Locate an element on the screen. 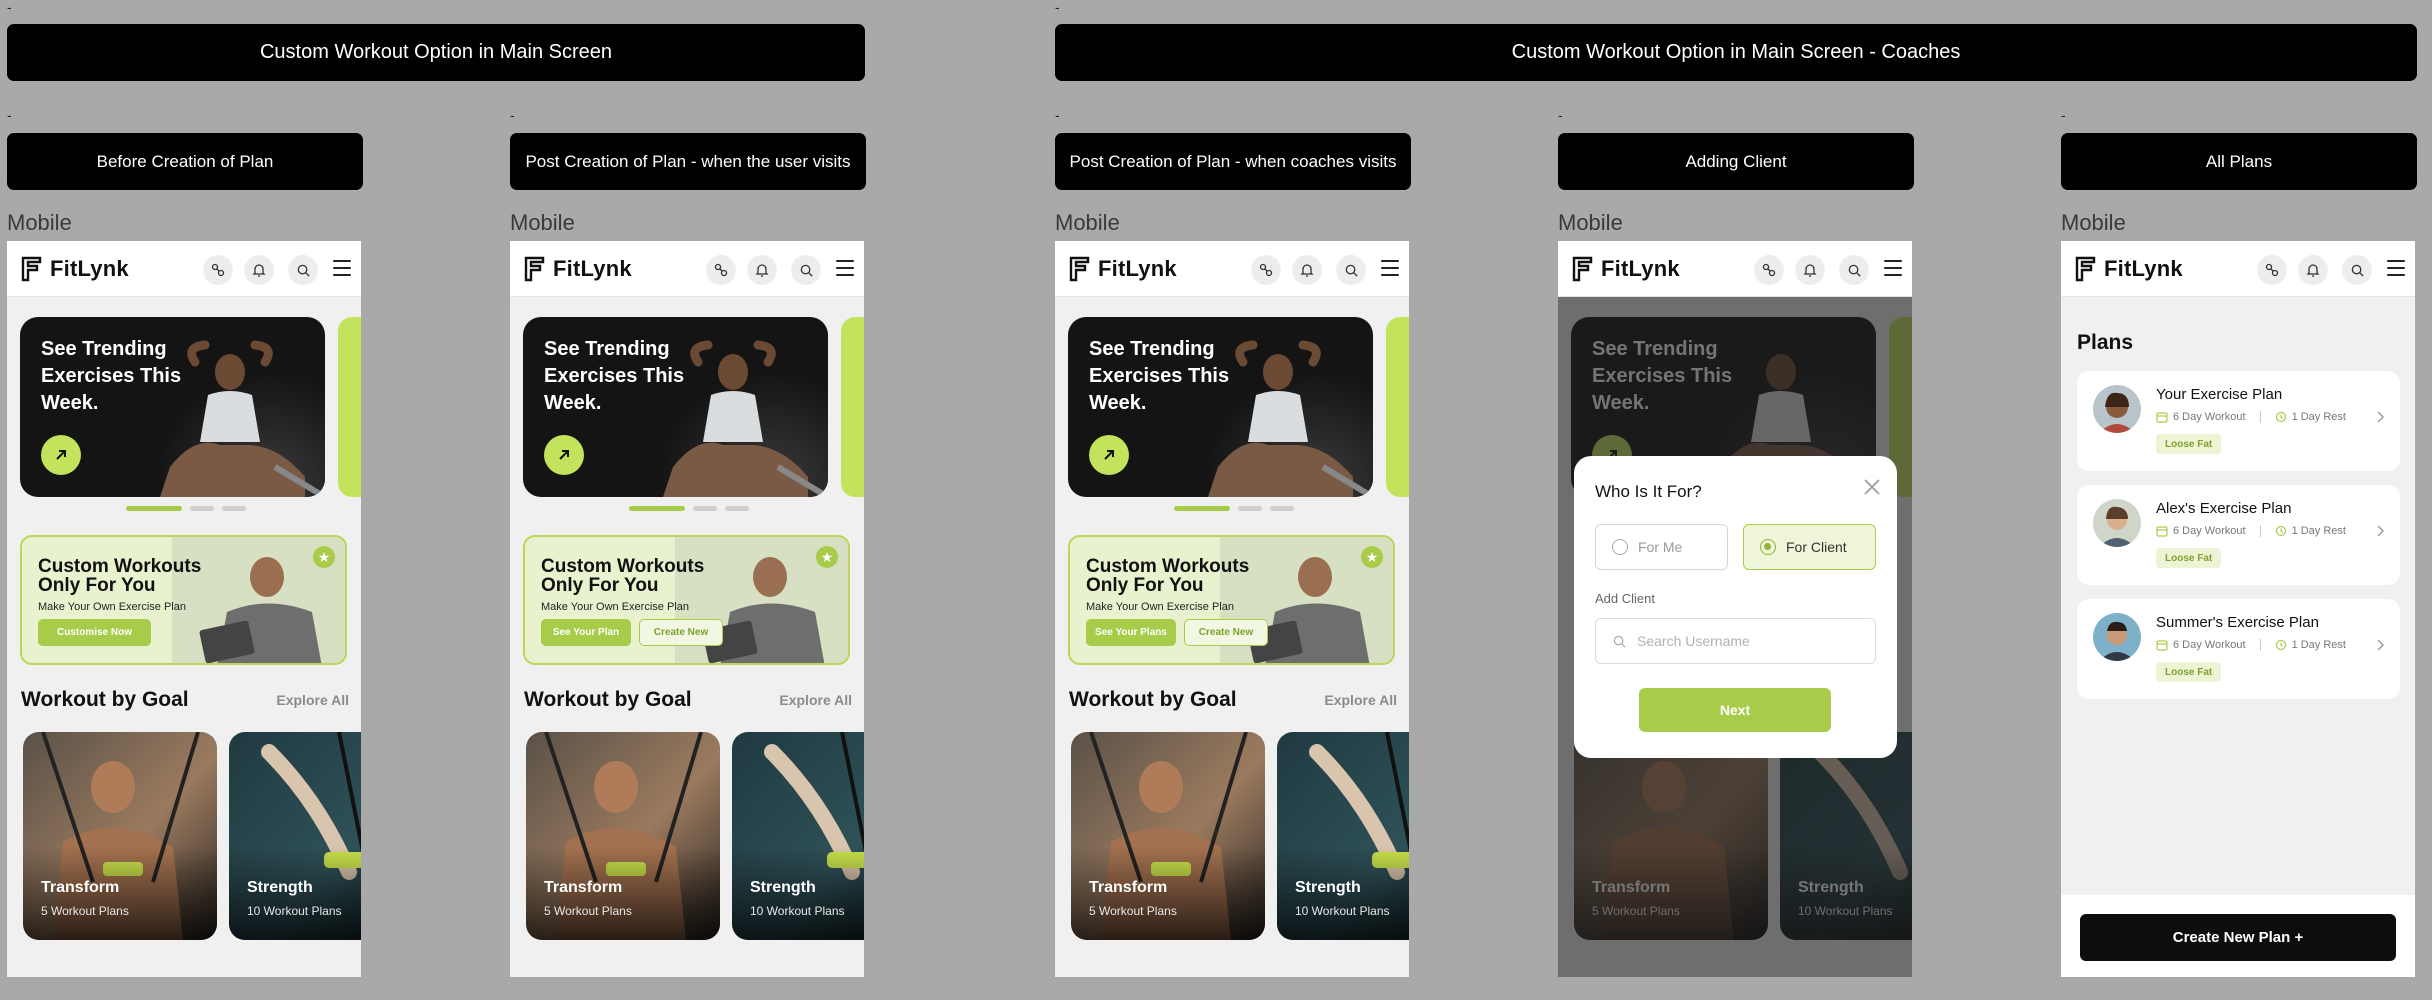 Image resolution: width=2432 pixels, height=1000 pixels. screen-dash: - is located at coordinates (512, 115).